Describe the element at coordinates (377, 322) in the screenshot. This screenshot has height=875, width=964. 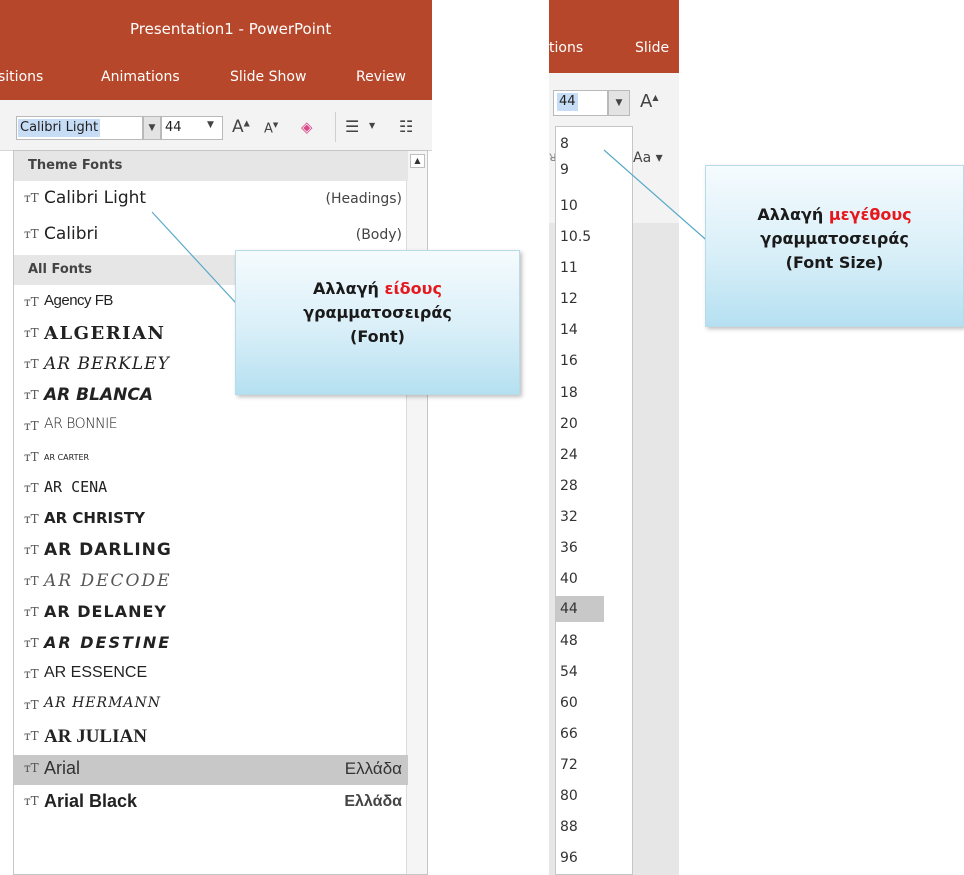
I see `font-type-callout: Αλλαγή είδους γραμματοσειράς (Font)` at that location.